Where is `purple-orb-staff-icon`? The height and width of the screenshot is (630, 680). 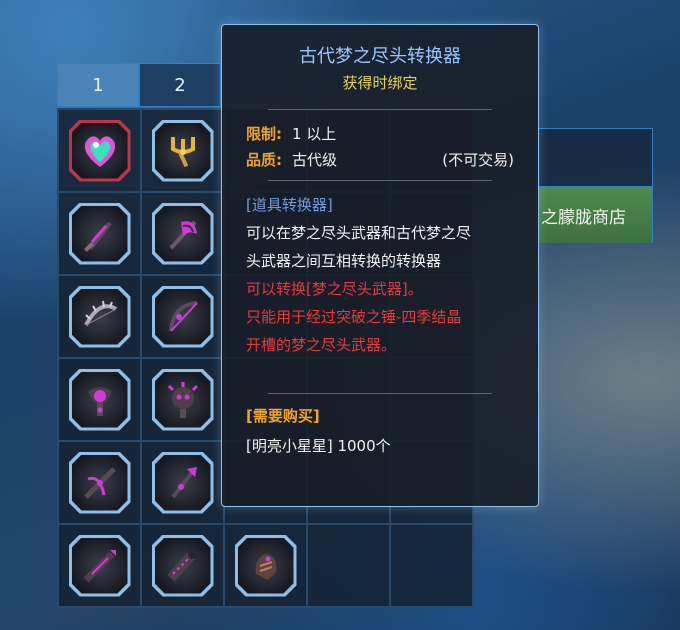 purple-orb-staff-icon is located at coordinates (99, 401).